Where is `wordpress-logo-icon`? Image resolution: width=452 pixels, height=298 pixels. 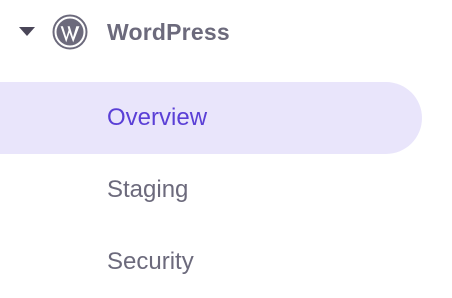
wordpress-logo-icon is located at coordinates (70, 32).